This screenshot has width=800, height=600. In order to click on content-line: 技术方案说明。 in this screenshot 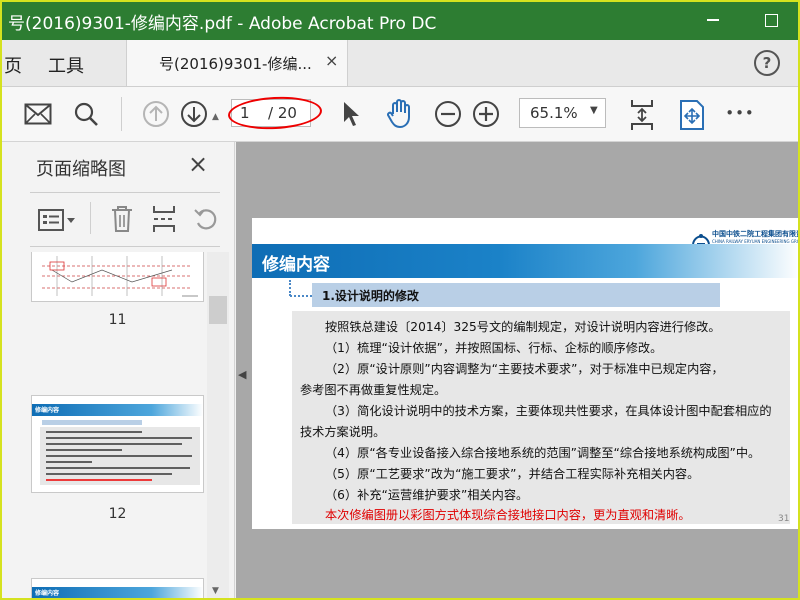, I will do `click(343, 432)`.